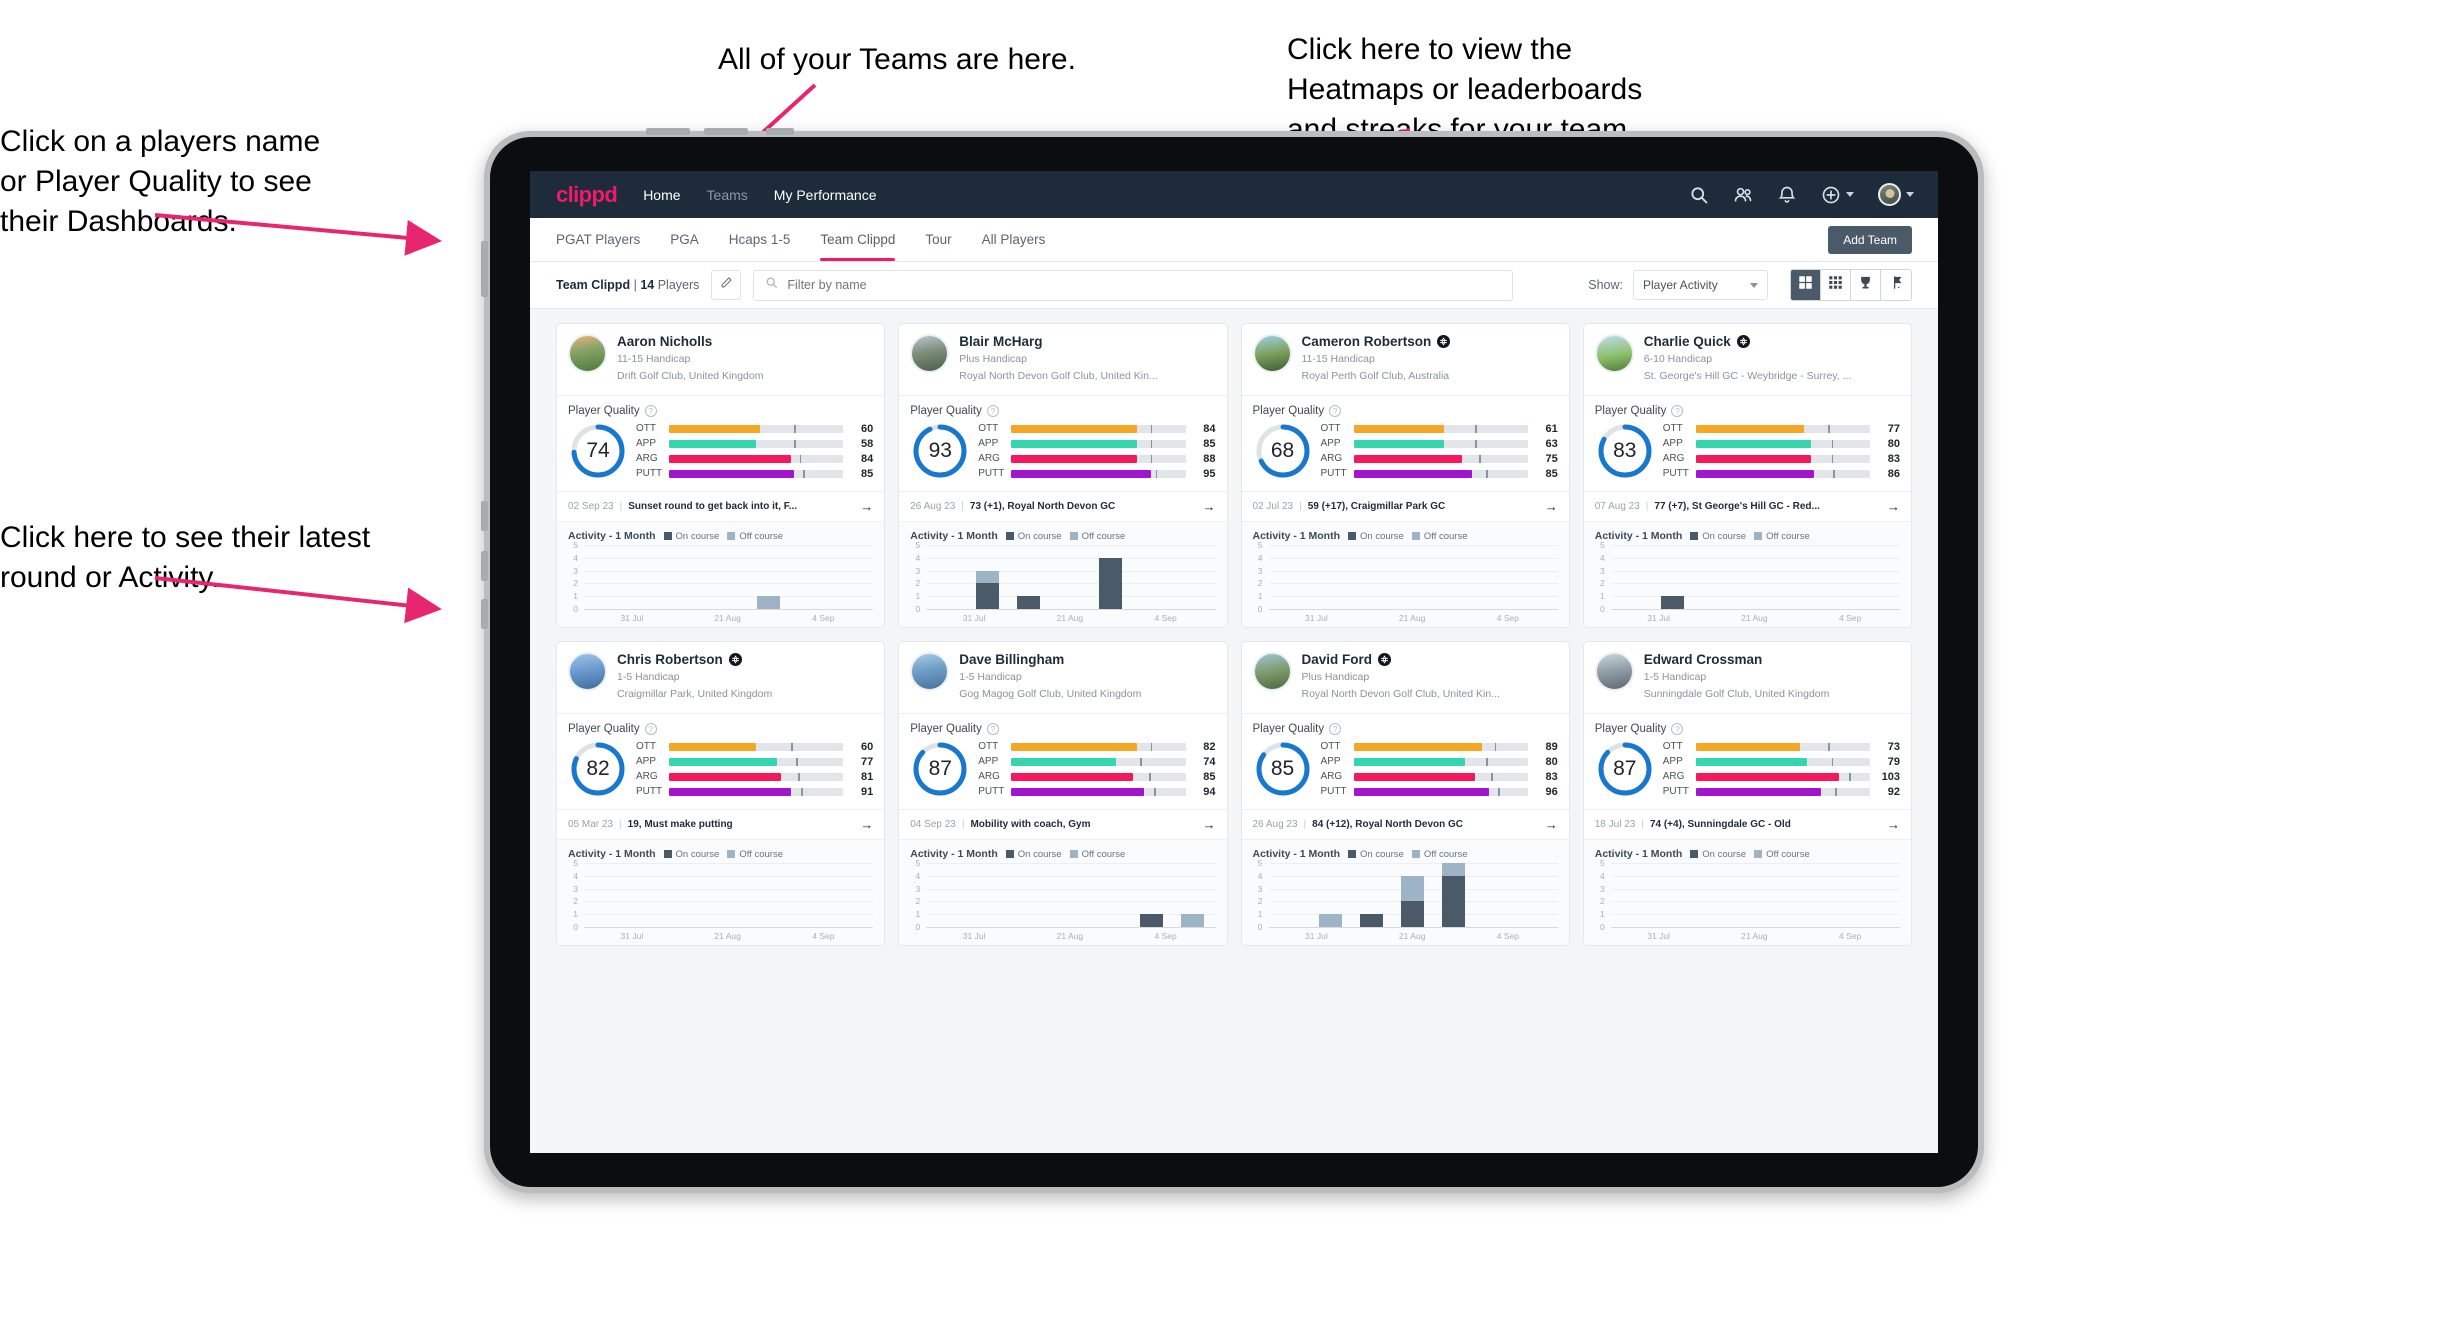  Describe the element at coordinates (1890, 776) in the screenshot. I see `metric-value: 103` at that location.